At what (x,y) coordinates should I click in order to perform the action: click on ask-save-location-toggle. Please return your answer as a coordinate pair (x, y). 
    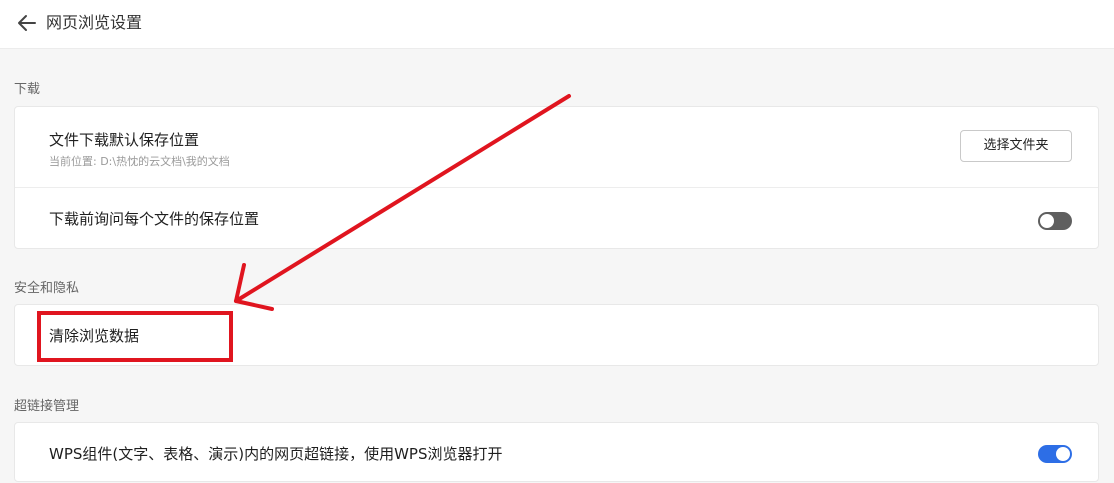
    Looking at the image, I should click on (1055, 221).